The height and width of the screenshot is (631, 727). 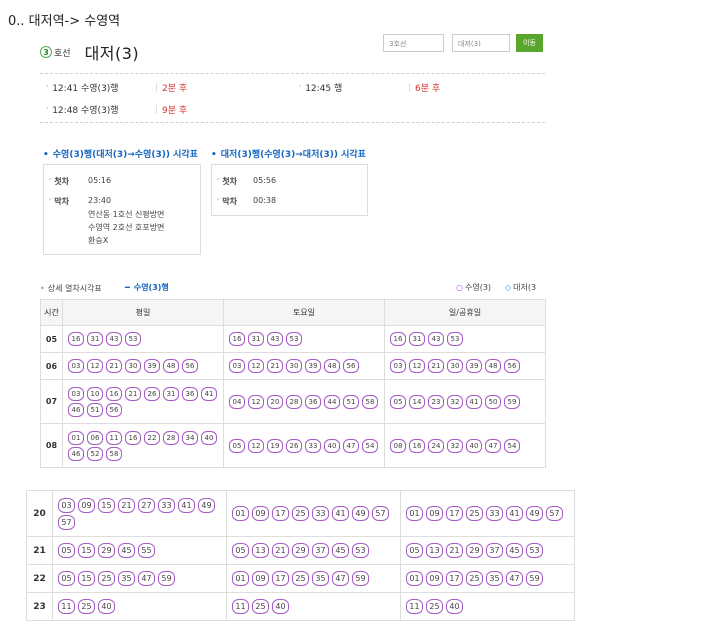 I want to click on departure-minute: 15, so click(x=86, y=550).